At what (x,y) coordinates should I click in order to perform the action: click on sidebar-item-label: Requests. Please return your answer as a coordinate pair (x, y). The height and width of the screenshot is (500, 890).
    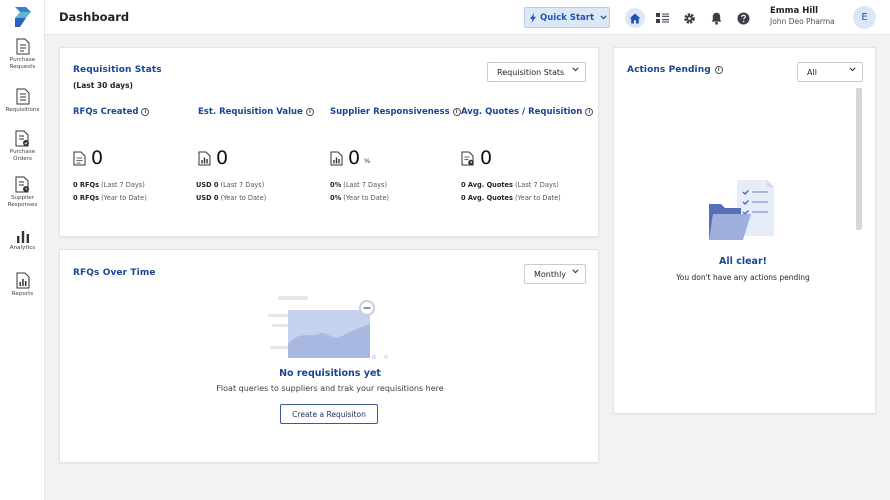
    Looking at the image, I should click on (22, 67).